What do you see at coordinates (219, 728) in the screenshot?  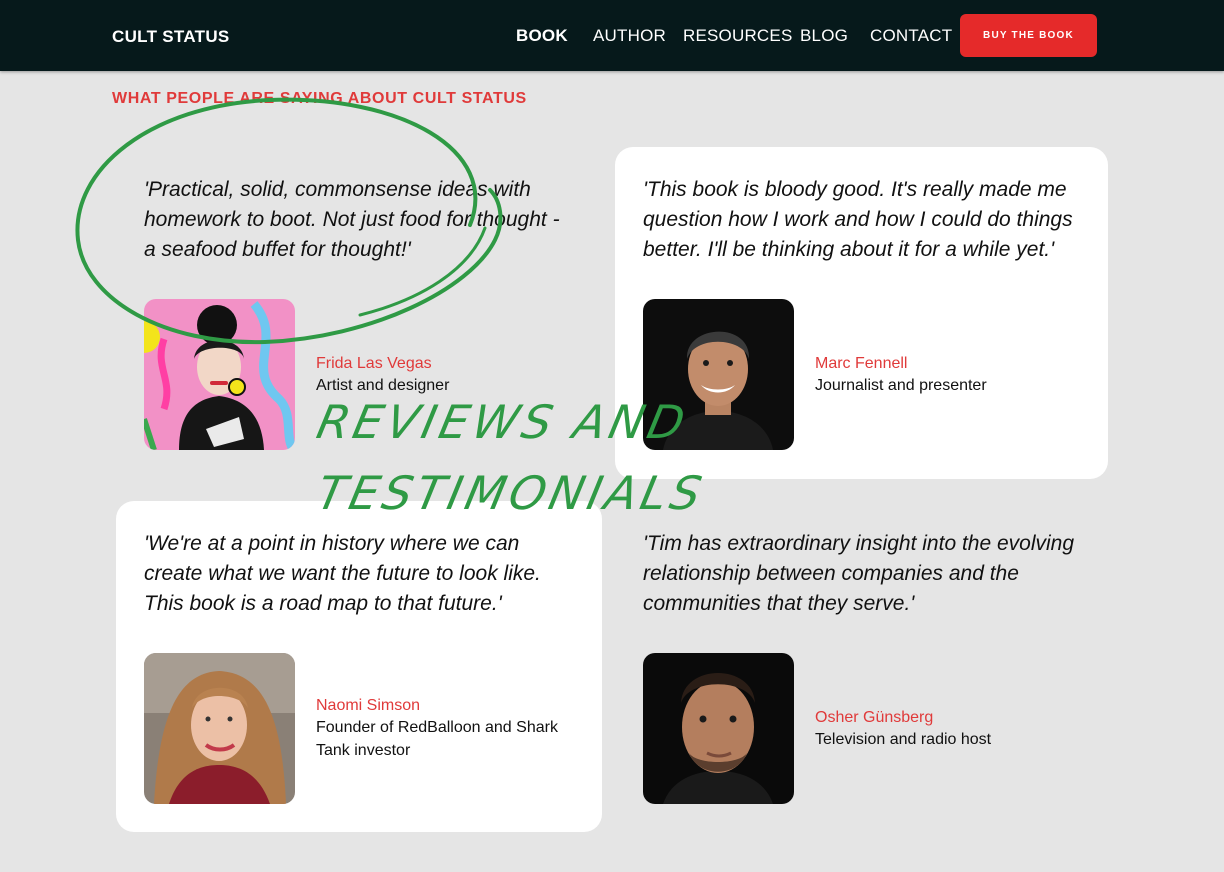 I see `avatar-naomi-simson` at bounding box center [219, 728].